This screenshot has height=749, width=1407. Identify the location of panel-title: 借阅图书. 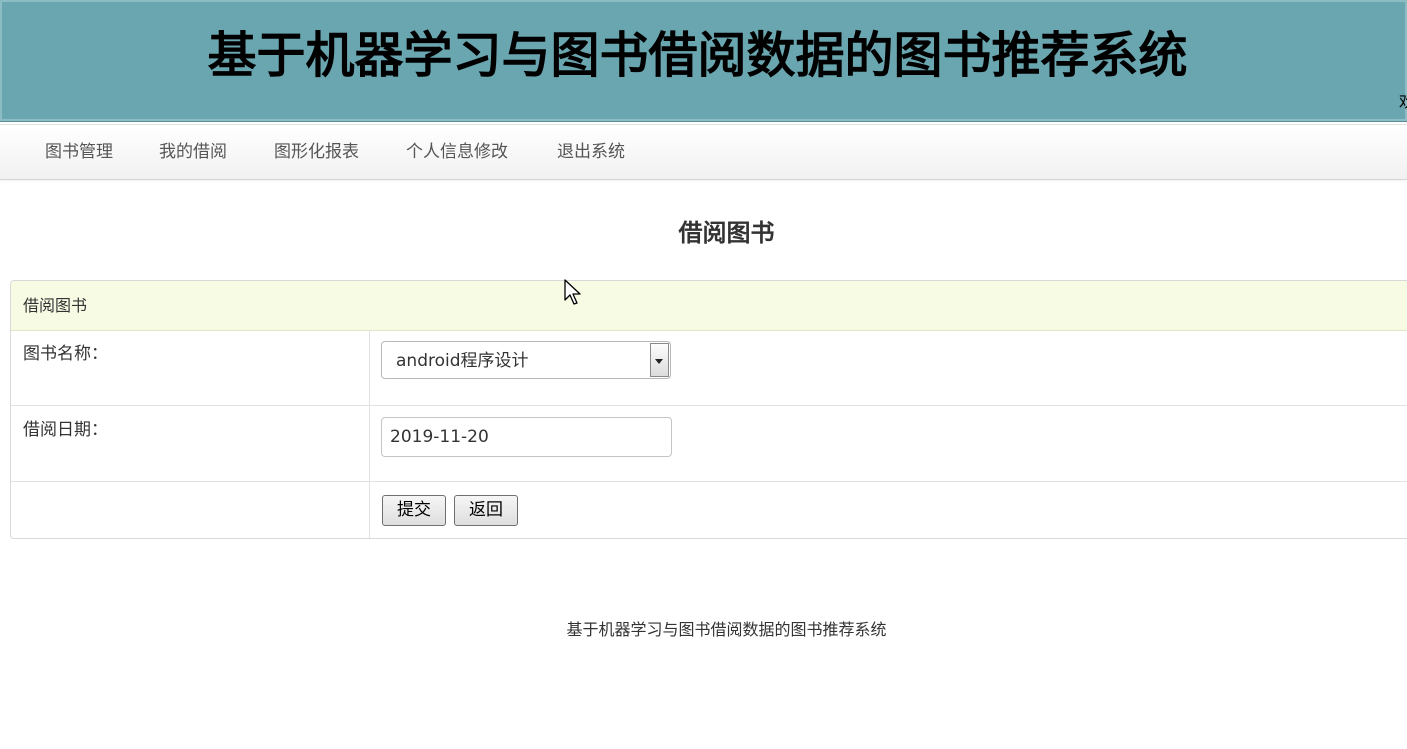
(55, 305).